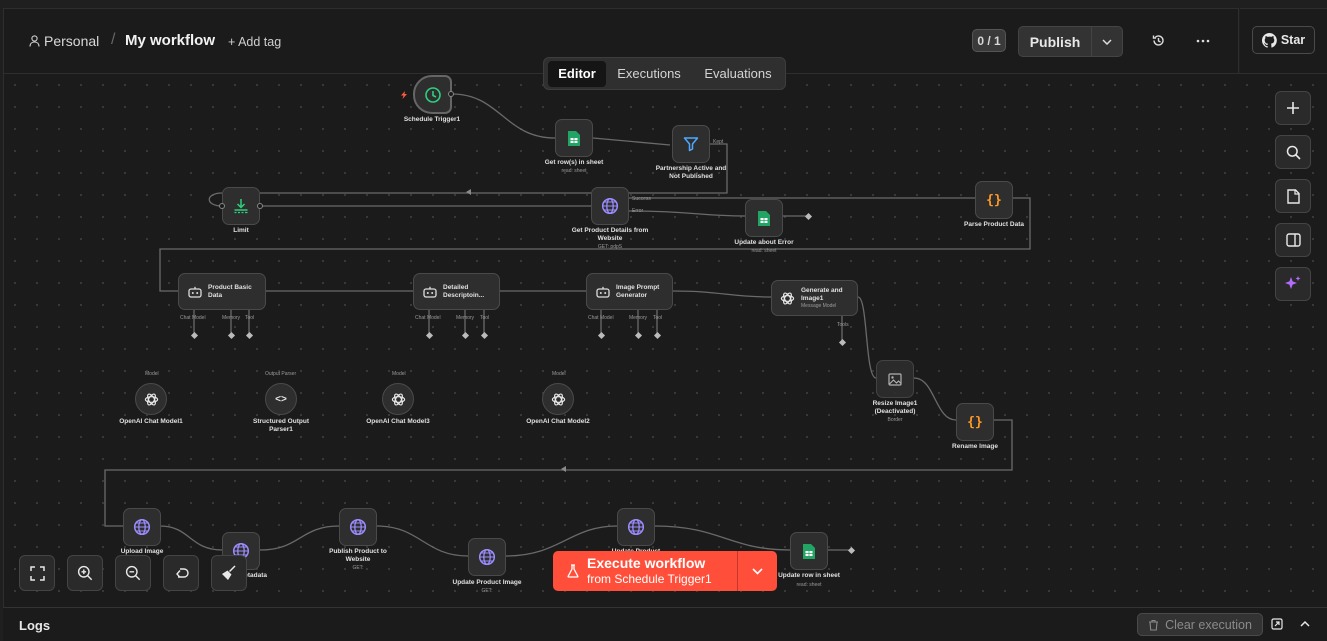  I want to click on sticky-note-button, so click(1293, 196).